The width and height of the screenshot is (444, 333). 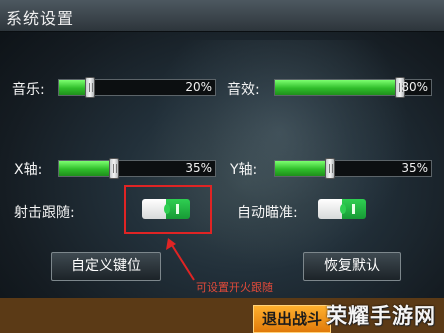 What do you see at coordinates (381, 316) in the screenshot?
I see `watermark-logo: 荣耀手游网` at bounding box center [381, 316].